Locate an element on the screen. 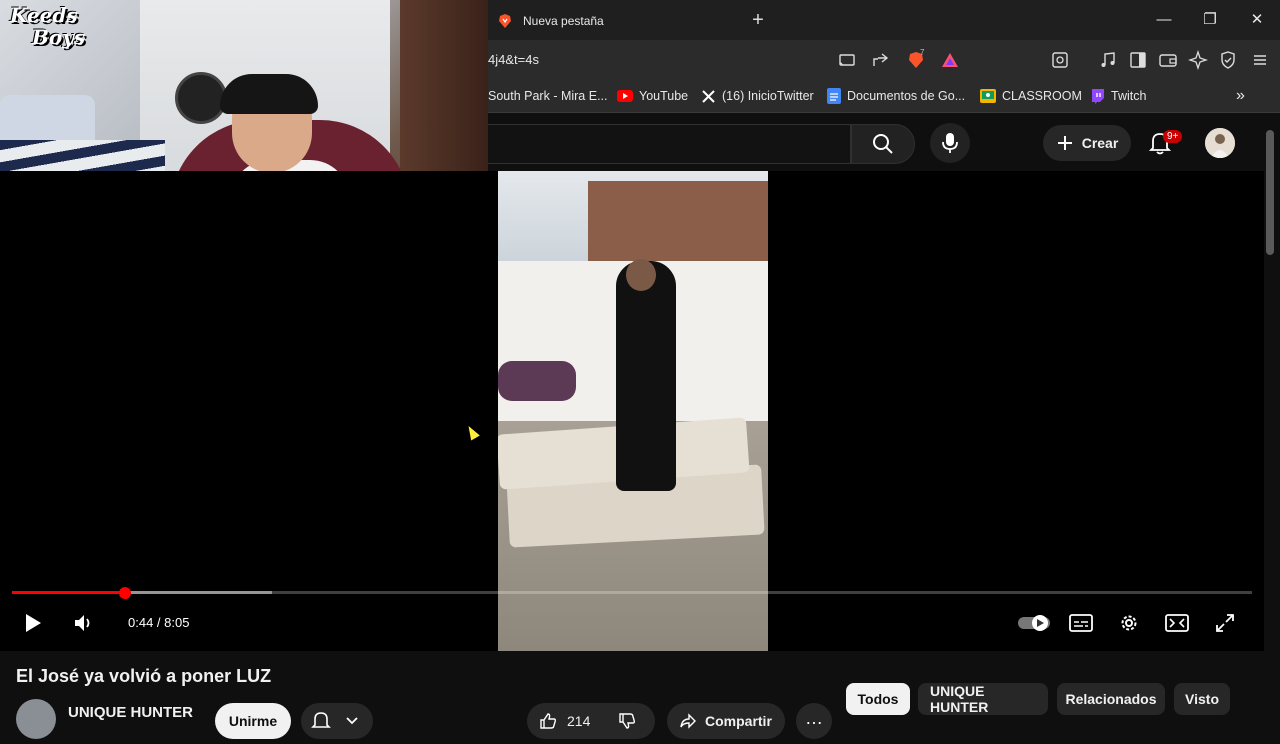 The image size is (1280, 744). bookmarks-overflow-button: » is located at coordinates (1240, 96).